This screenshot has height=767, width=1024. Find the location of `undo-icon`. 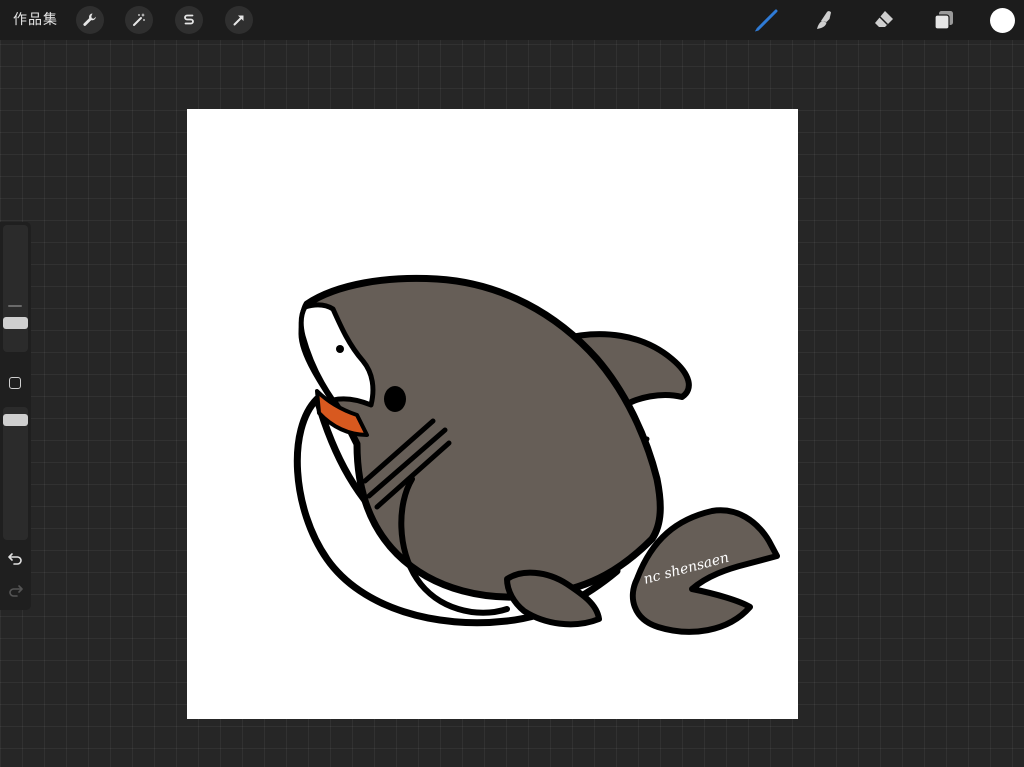

undo-icon is located at coordinates (15, 558).